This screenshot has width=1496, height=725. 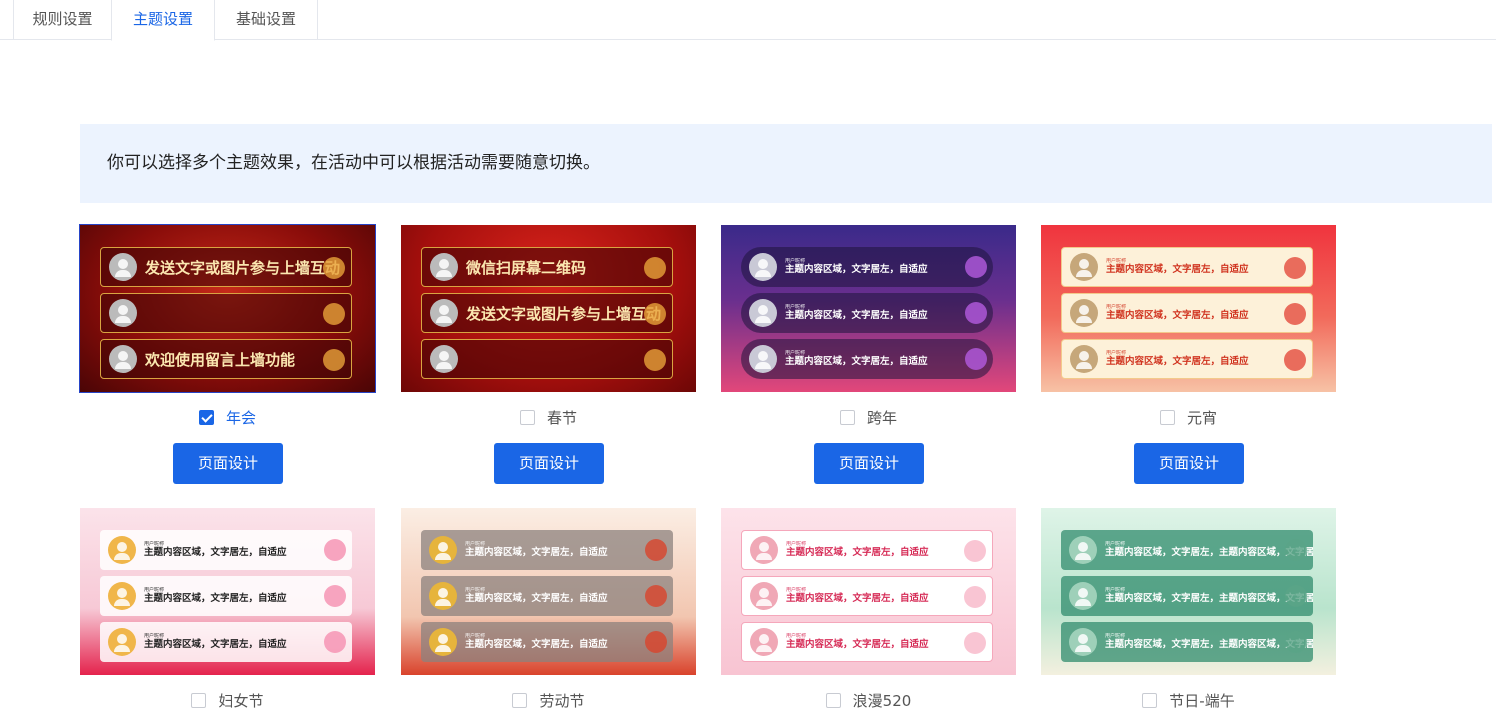 What do you see at coordinates (526, 267) in the screenshot?
I see `message-text: 微信扫屏幕二维码` at bounding box center [526, 267].